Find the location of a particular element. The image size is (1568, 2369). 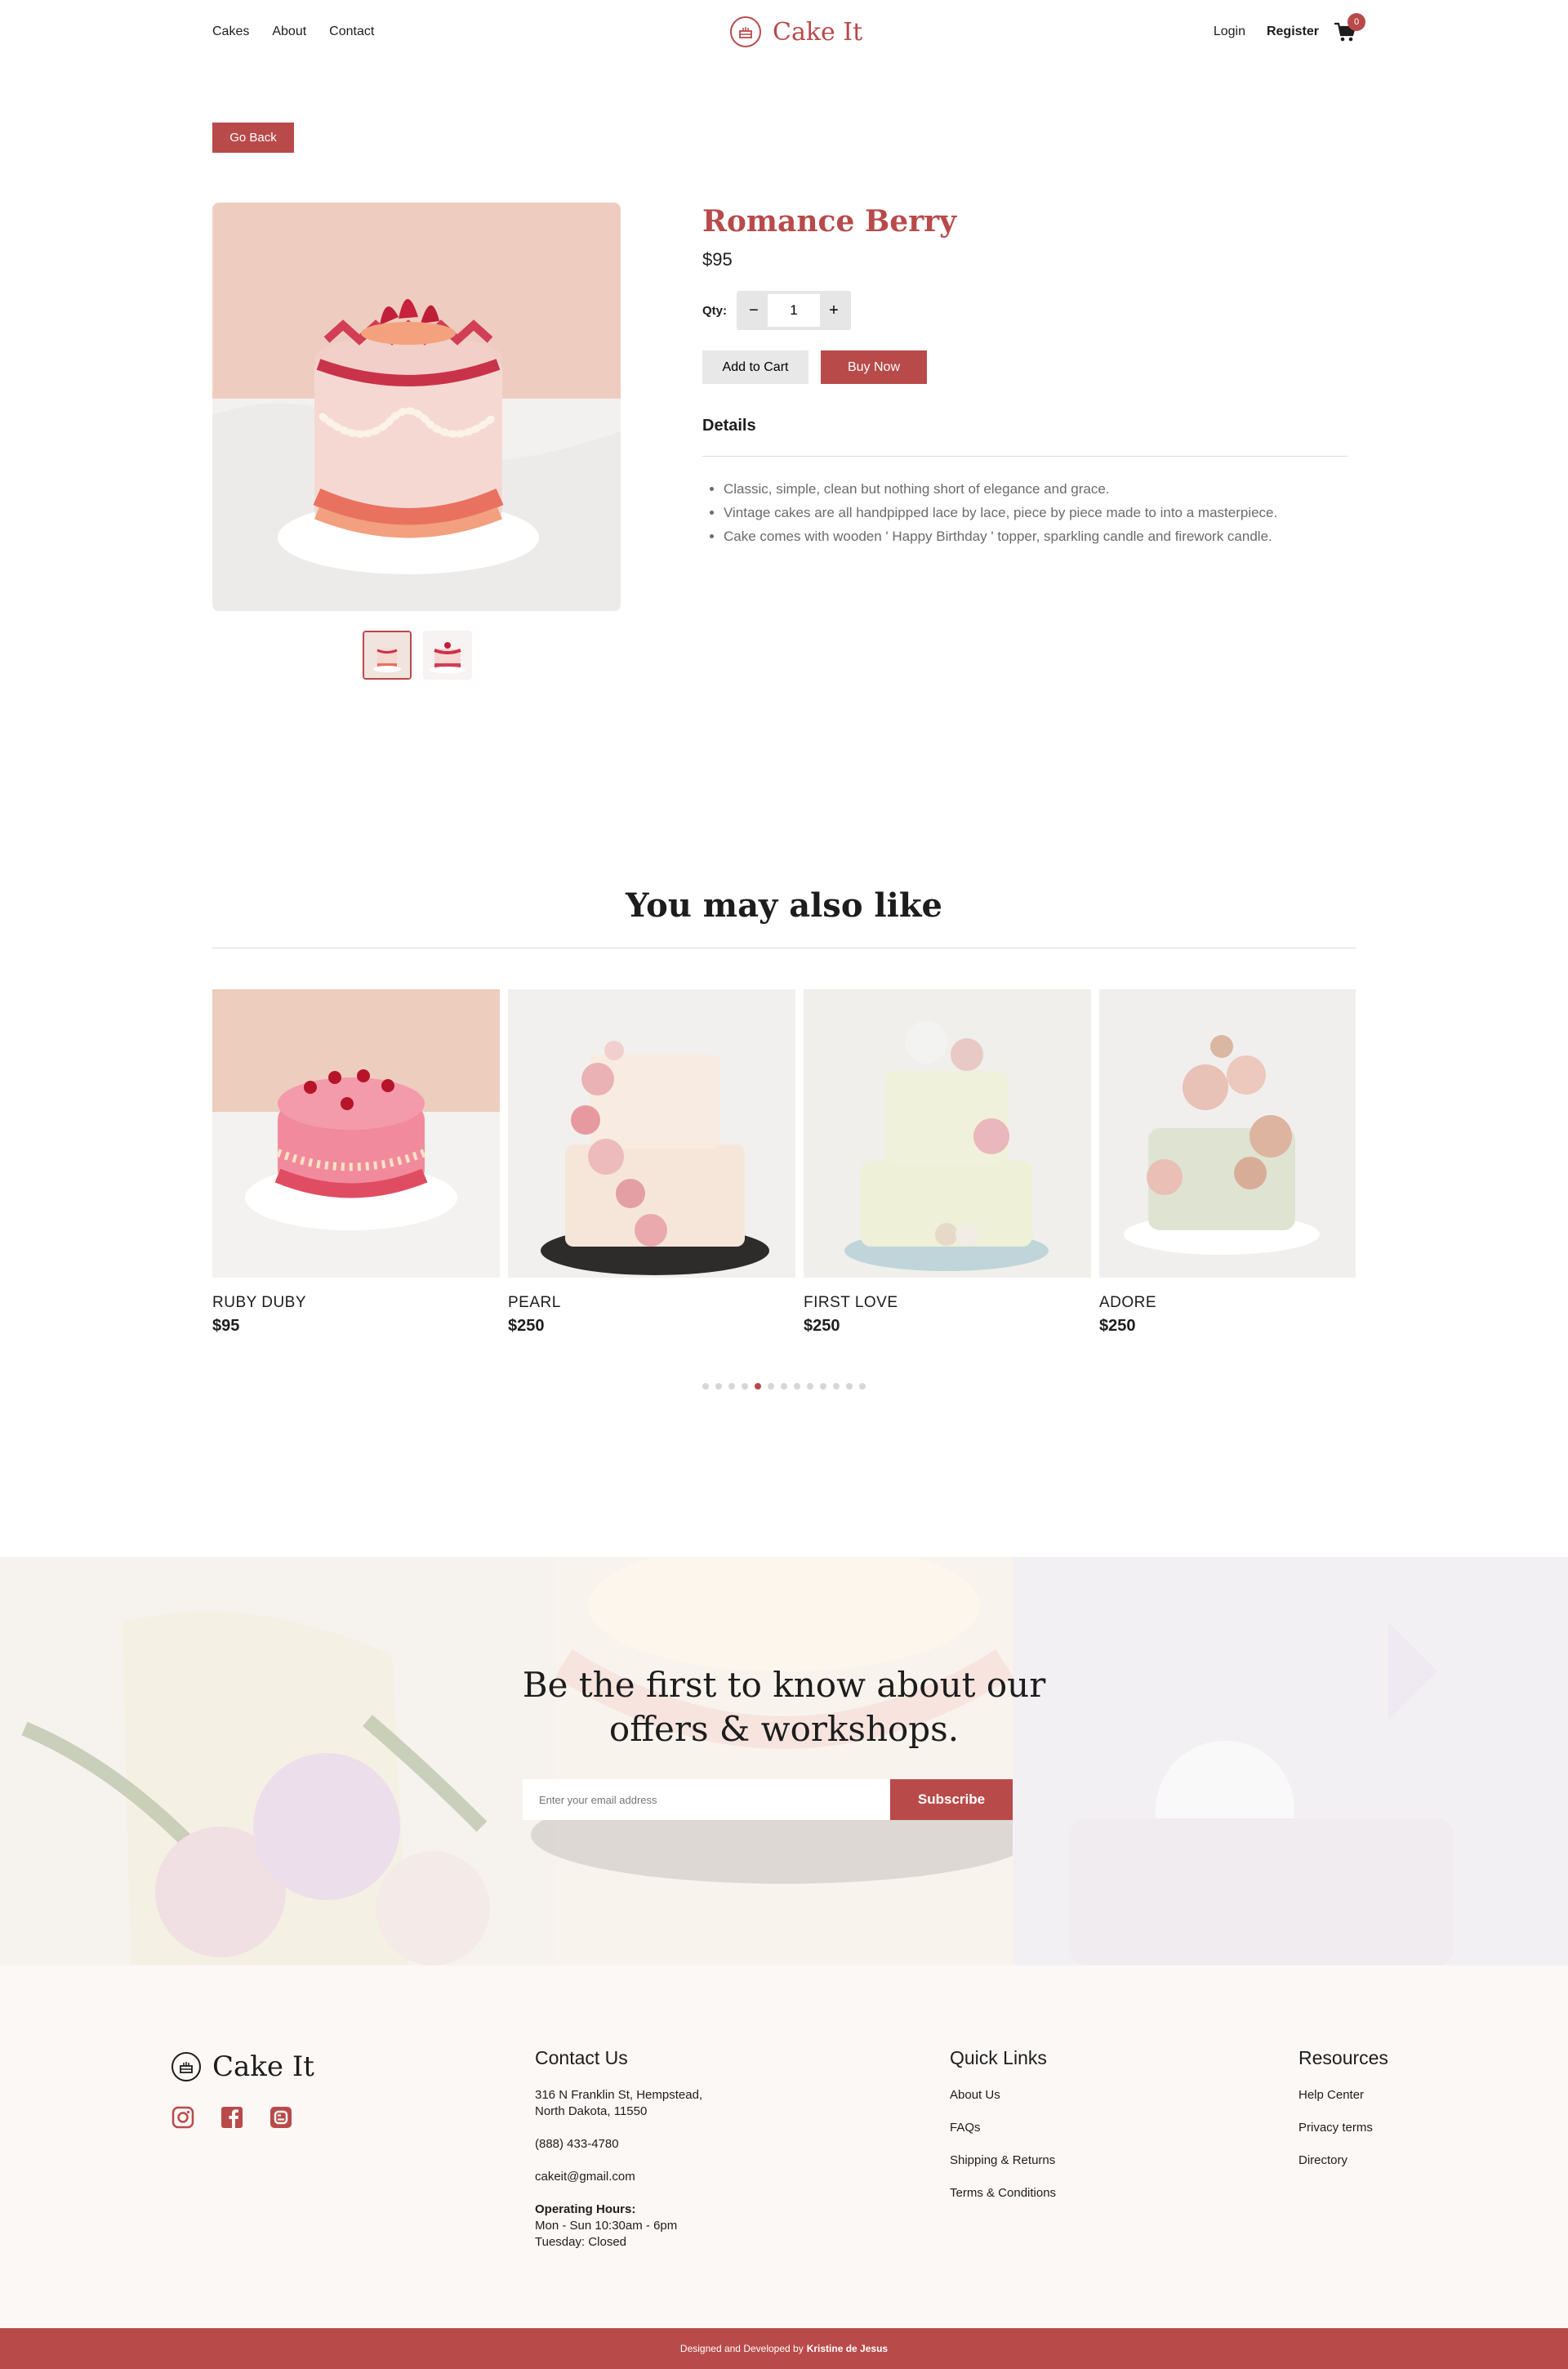

footer-brand: Cake It is located at coordinates (243, 2066).